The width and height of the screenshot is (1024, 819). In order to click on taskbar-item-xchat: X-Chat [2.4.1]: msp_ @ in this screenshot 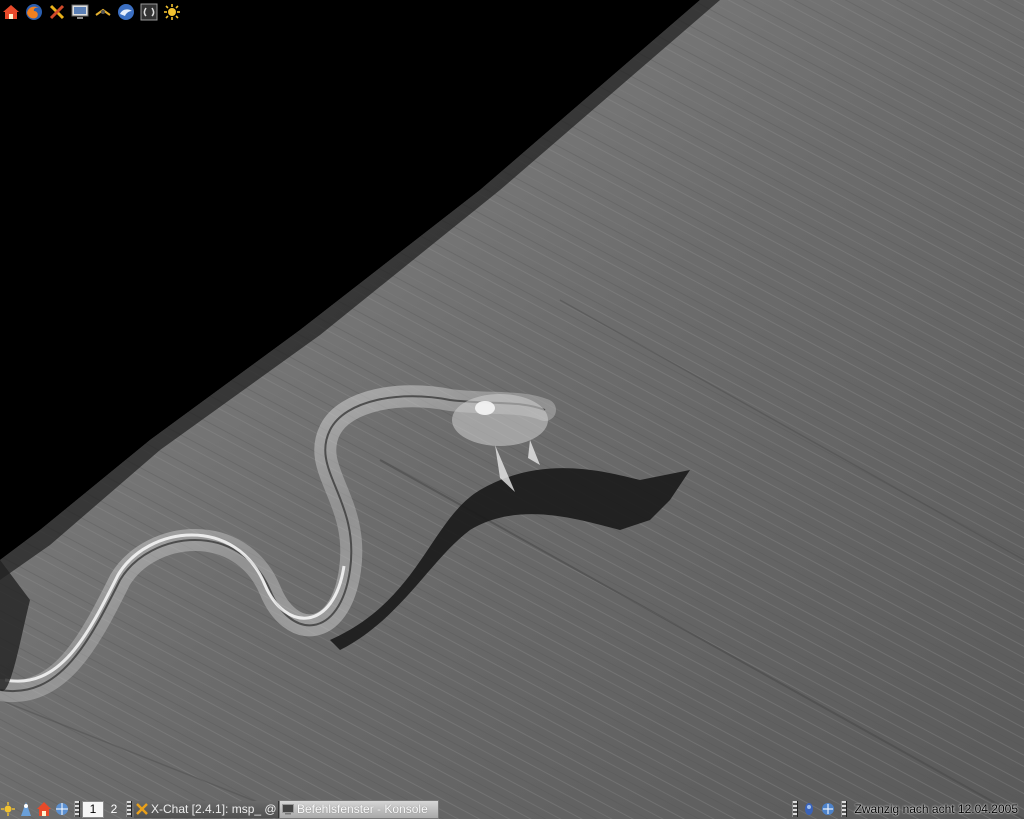, I will do `click(206, 809)`.